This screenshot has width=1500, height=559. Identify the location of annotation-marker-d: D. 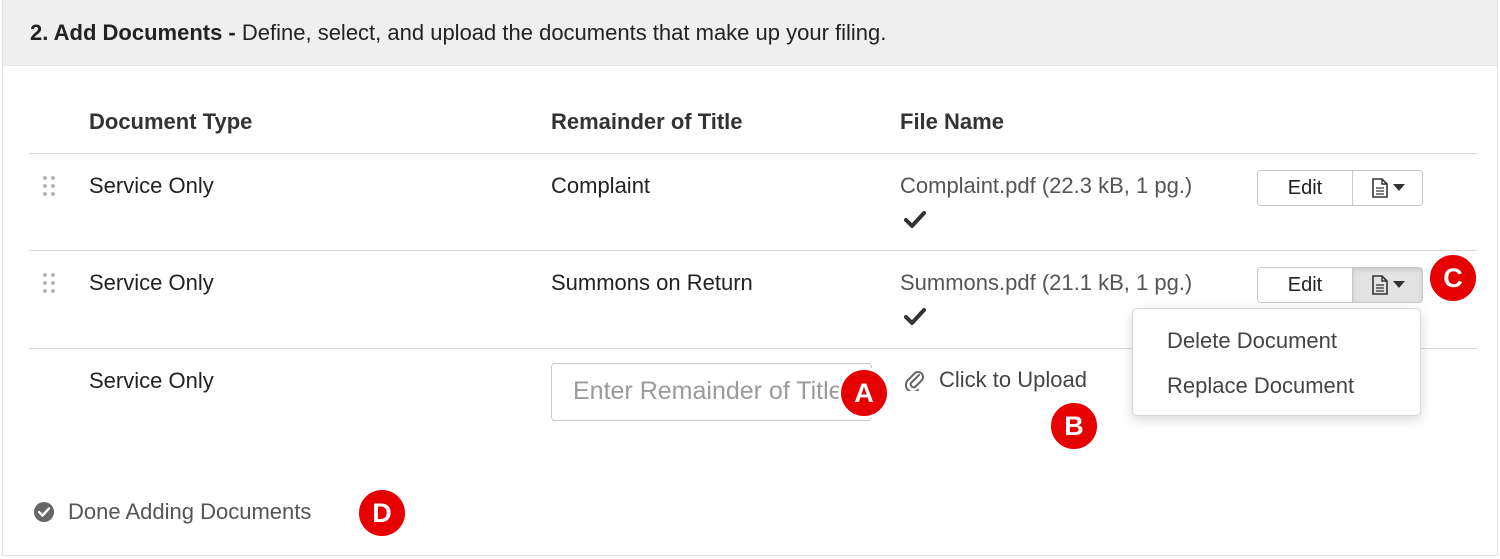
(382, 513).